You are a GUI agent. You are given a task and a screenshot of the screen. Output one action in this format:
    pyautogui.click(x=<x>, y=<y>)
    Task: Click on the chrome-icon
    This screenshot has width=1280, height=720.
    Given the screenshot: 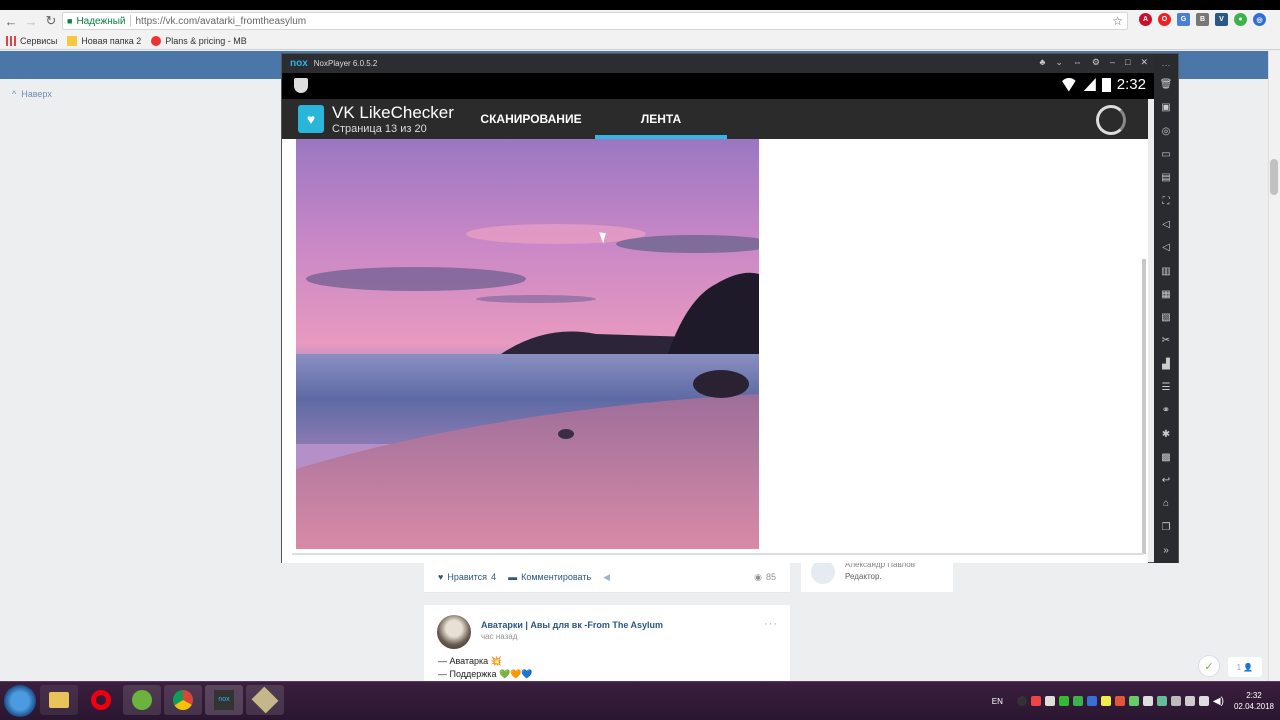 What is the action you would take?
    pyautogui.click(x=183, y=700)
    